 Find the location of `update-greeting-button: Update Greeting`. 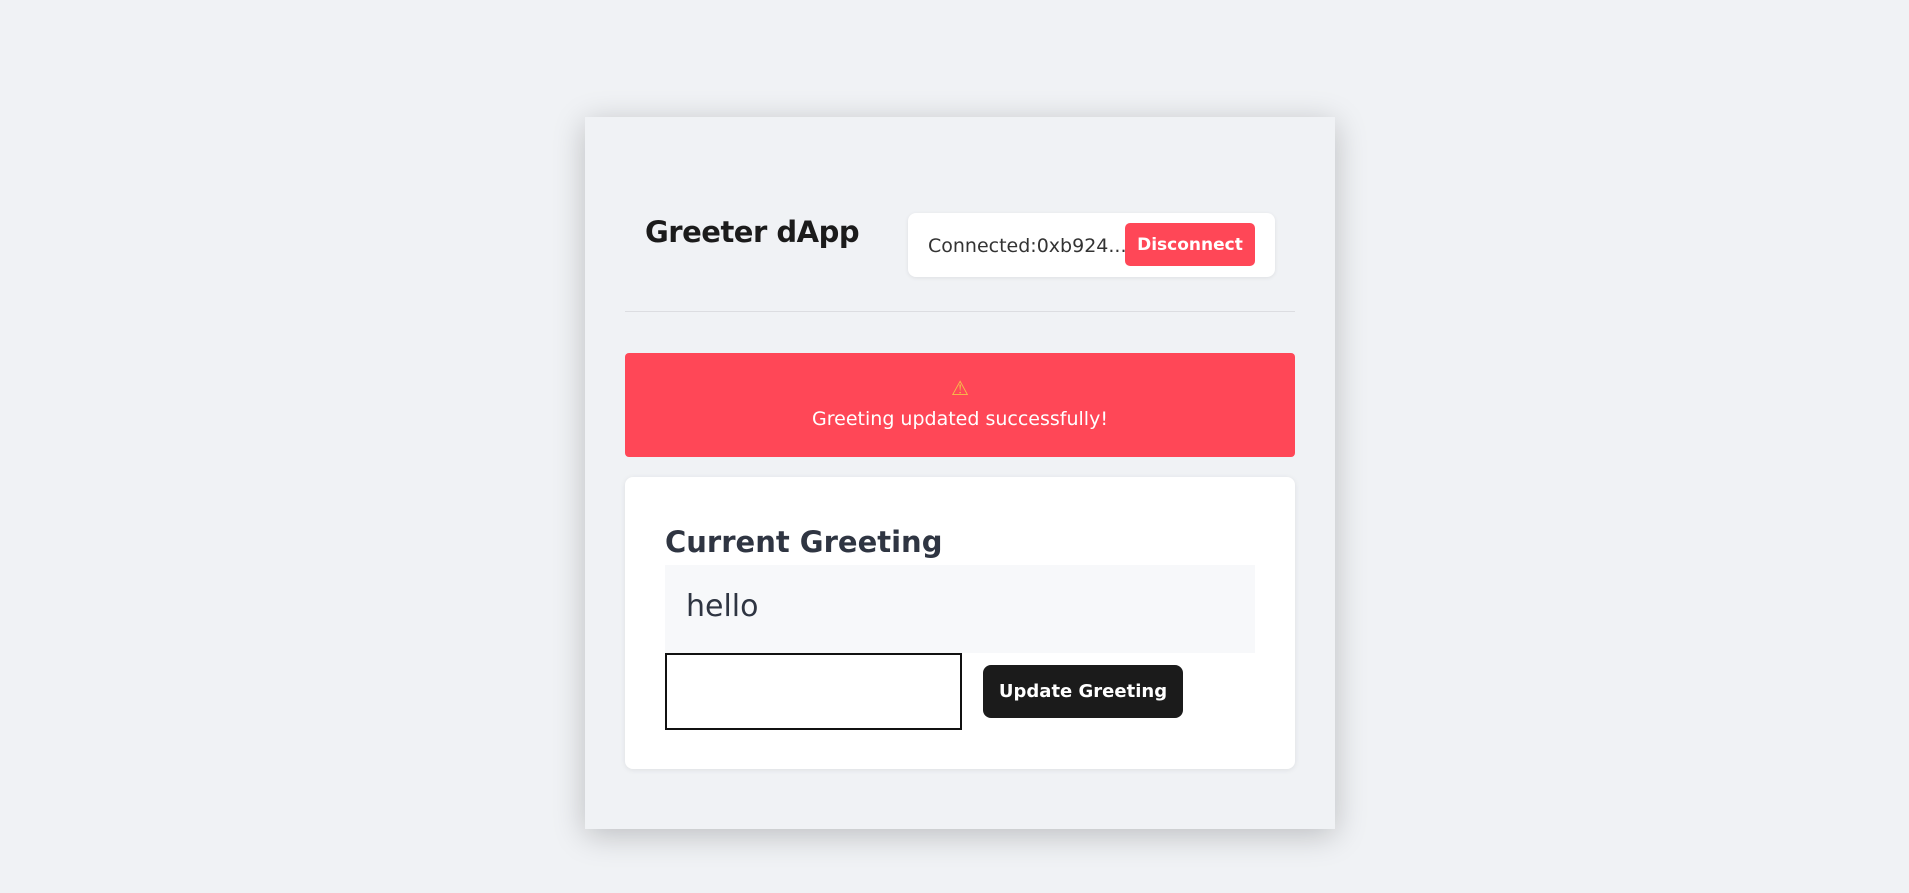

update-greeting-button: Update Greeting is located at coordinates (1083, 691).